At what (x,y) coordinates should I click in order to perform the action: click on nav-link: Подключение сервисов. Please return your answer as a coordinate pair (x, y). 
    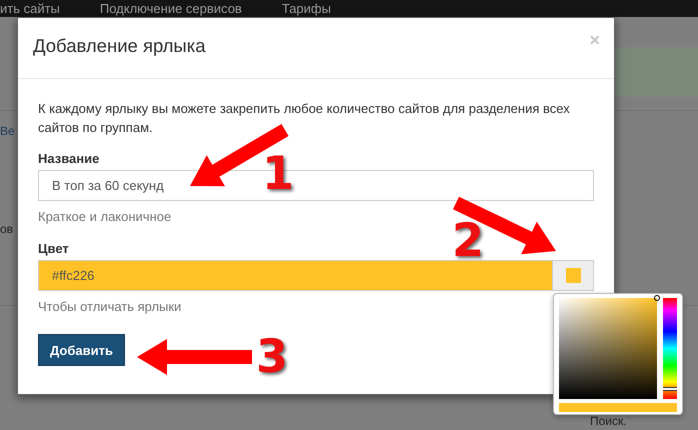
    Looking at the image, I should click on (171, 8).